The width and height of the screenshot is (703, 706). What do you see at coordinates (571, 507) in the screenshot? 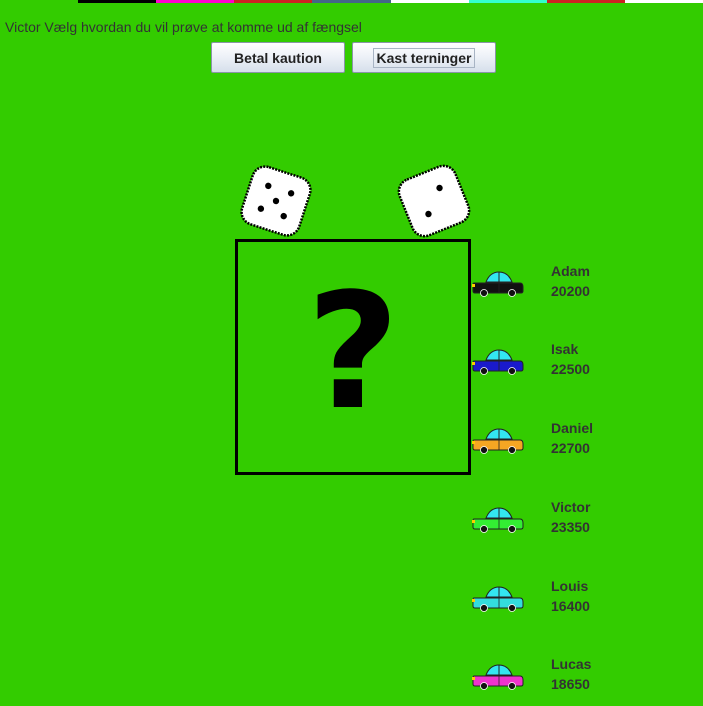
I see `player-name: Victor` at bounding box center [571, 507].